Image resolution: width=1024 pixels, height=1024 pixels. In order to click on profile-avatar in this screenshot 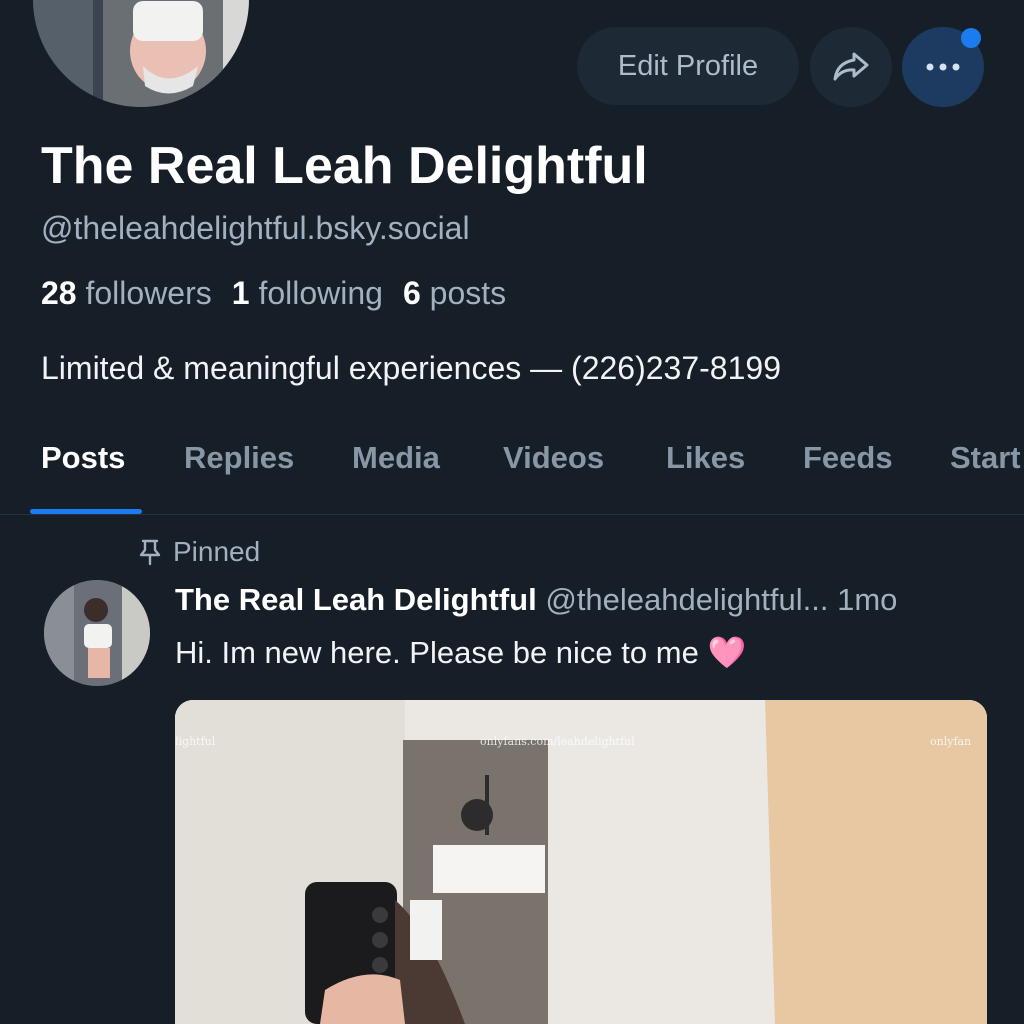, I will do `click(141, 55)`.